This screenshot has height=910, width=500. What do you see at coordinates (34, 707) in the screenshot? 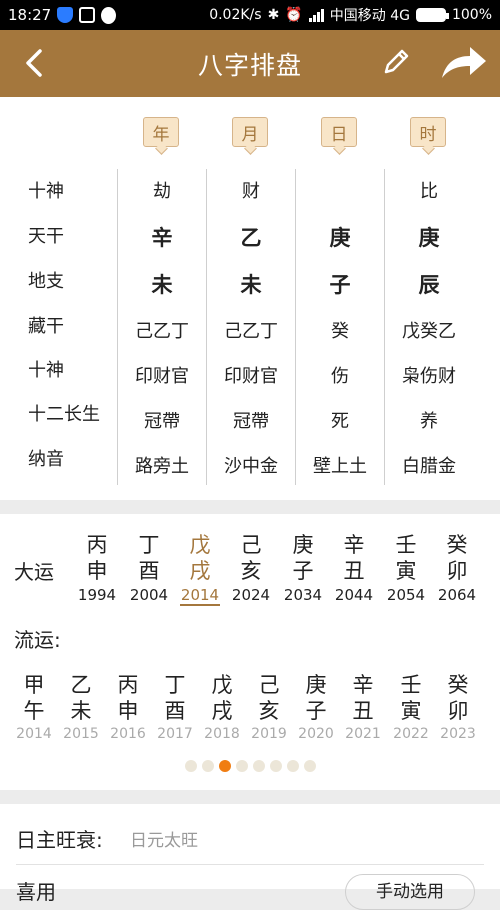
I see `liuyun-item: 甲 午 2014` at bounding box center [34, 707].